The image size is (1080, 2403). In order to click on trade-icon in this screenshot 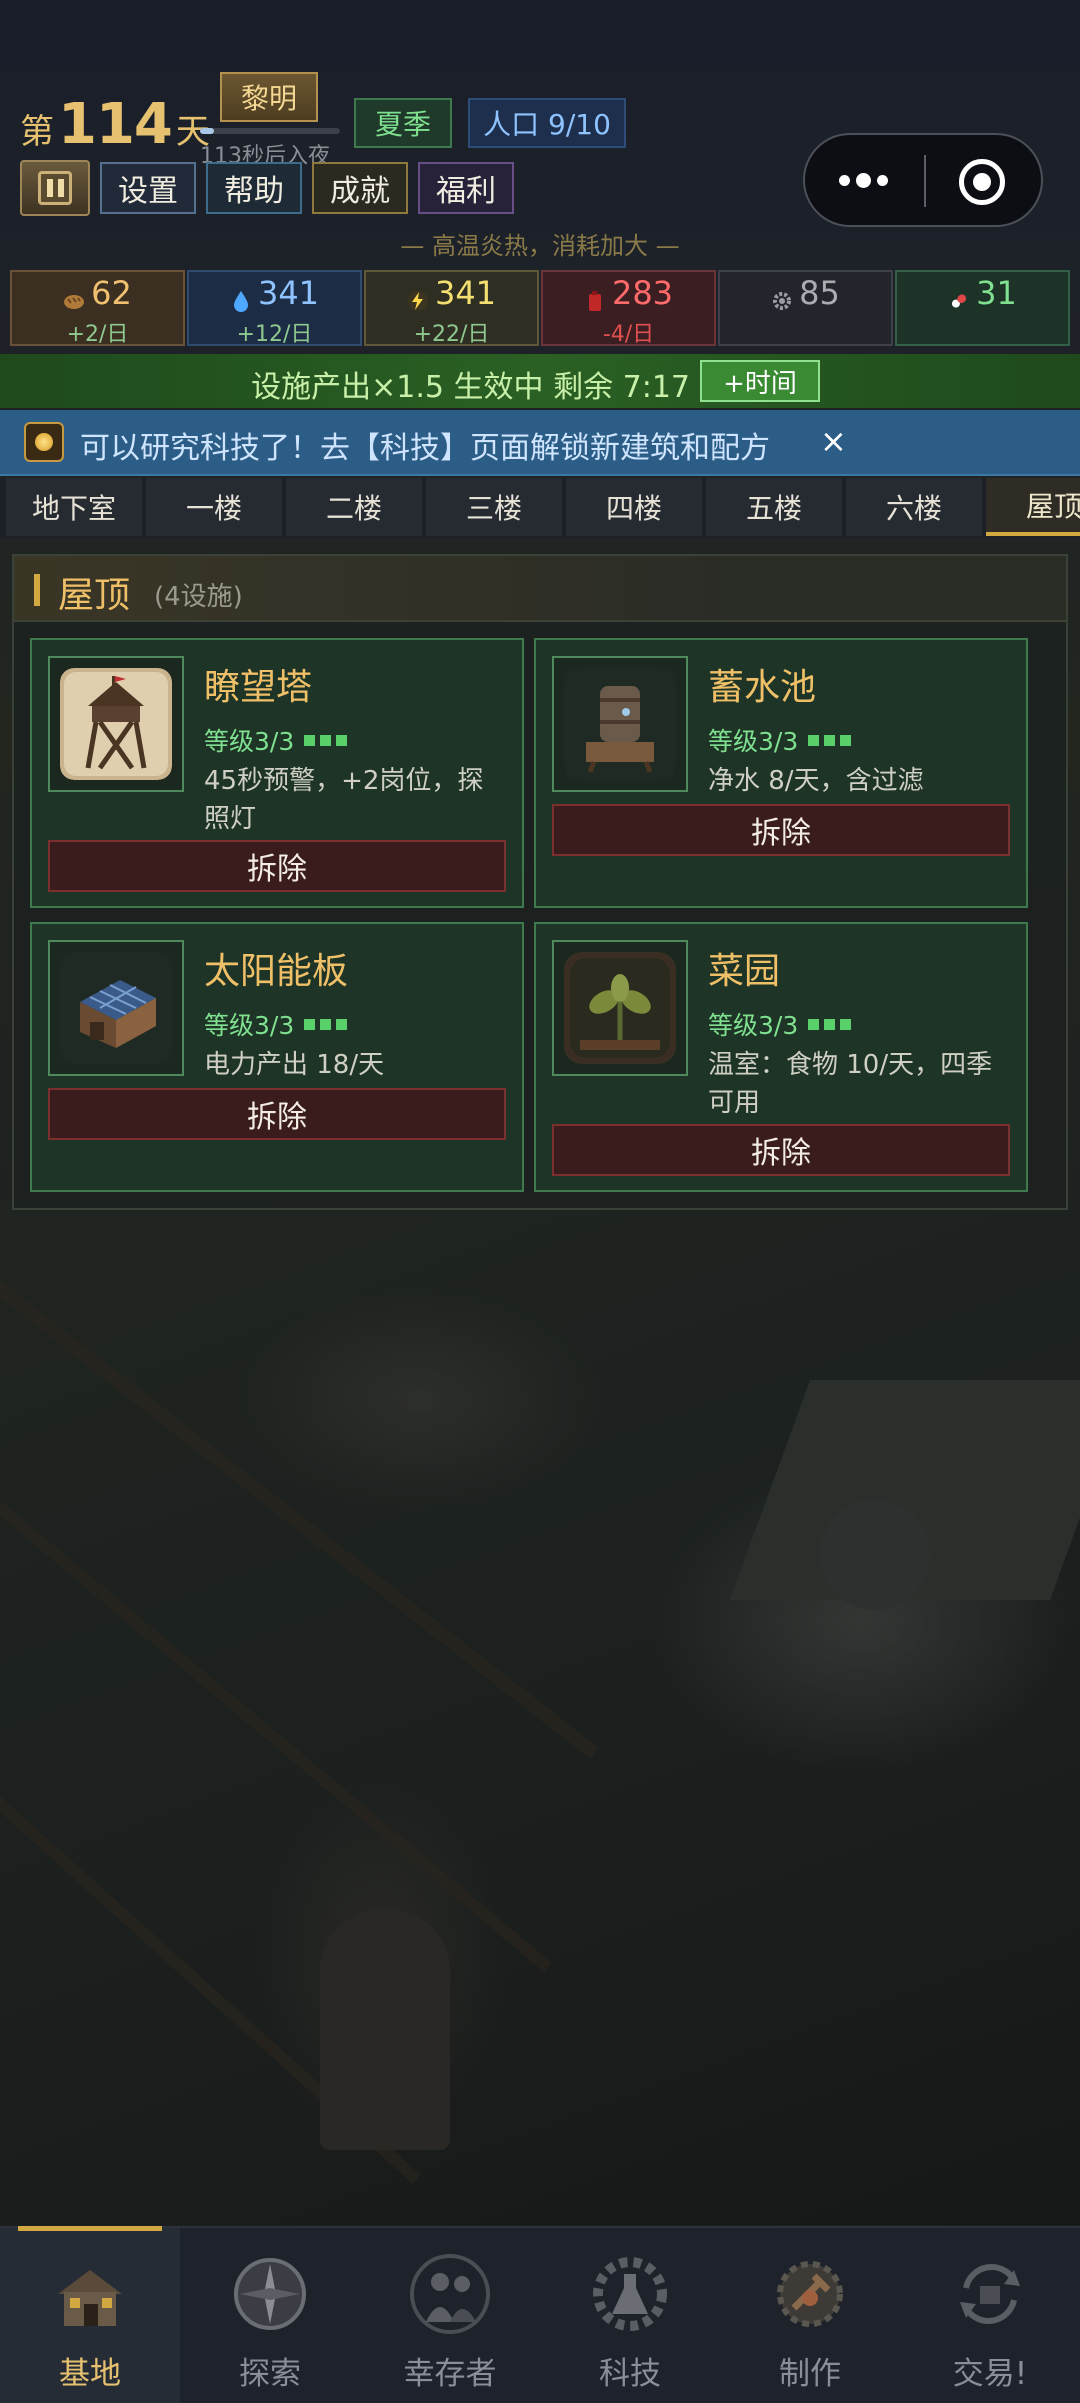, I will do `click(990, 2294)`.